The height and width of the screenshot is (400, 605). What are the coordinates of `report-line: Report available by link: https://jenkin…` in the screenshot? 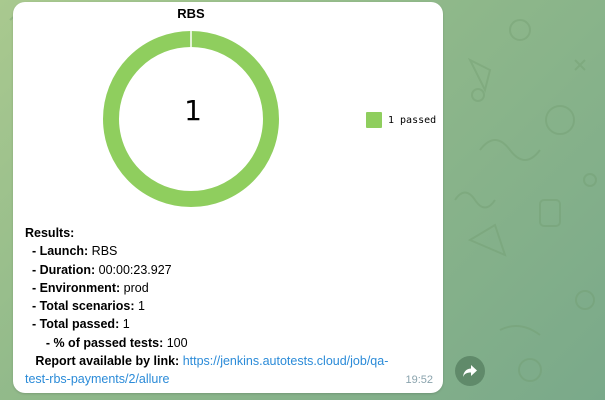 It's located at (207, 361).